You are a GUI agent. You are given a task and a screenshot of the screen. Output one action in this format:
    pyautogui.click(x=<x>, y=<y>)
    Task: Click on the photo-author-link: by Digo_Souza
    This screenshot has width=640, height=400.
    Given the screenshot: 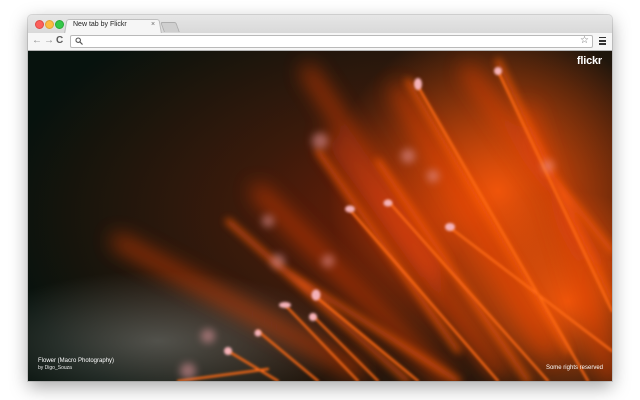 What is the action you would take?
    pyautogui.click(x=76, y=368)
    